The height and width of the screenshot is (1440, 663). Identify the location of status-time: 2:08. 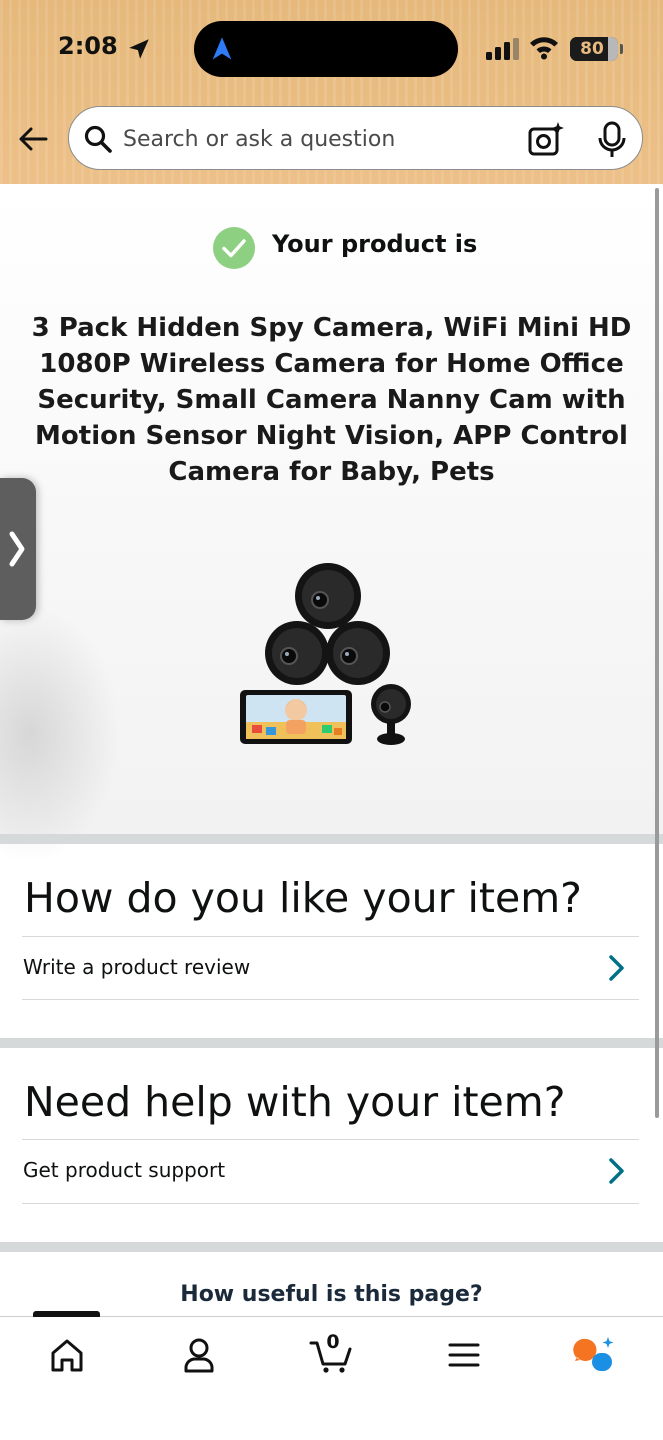
(88, 46).